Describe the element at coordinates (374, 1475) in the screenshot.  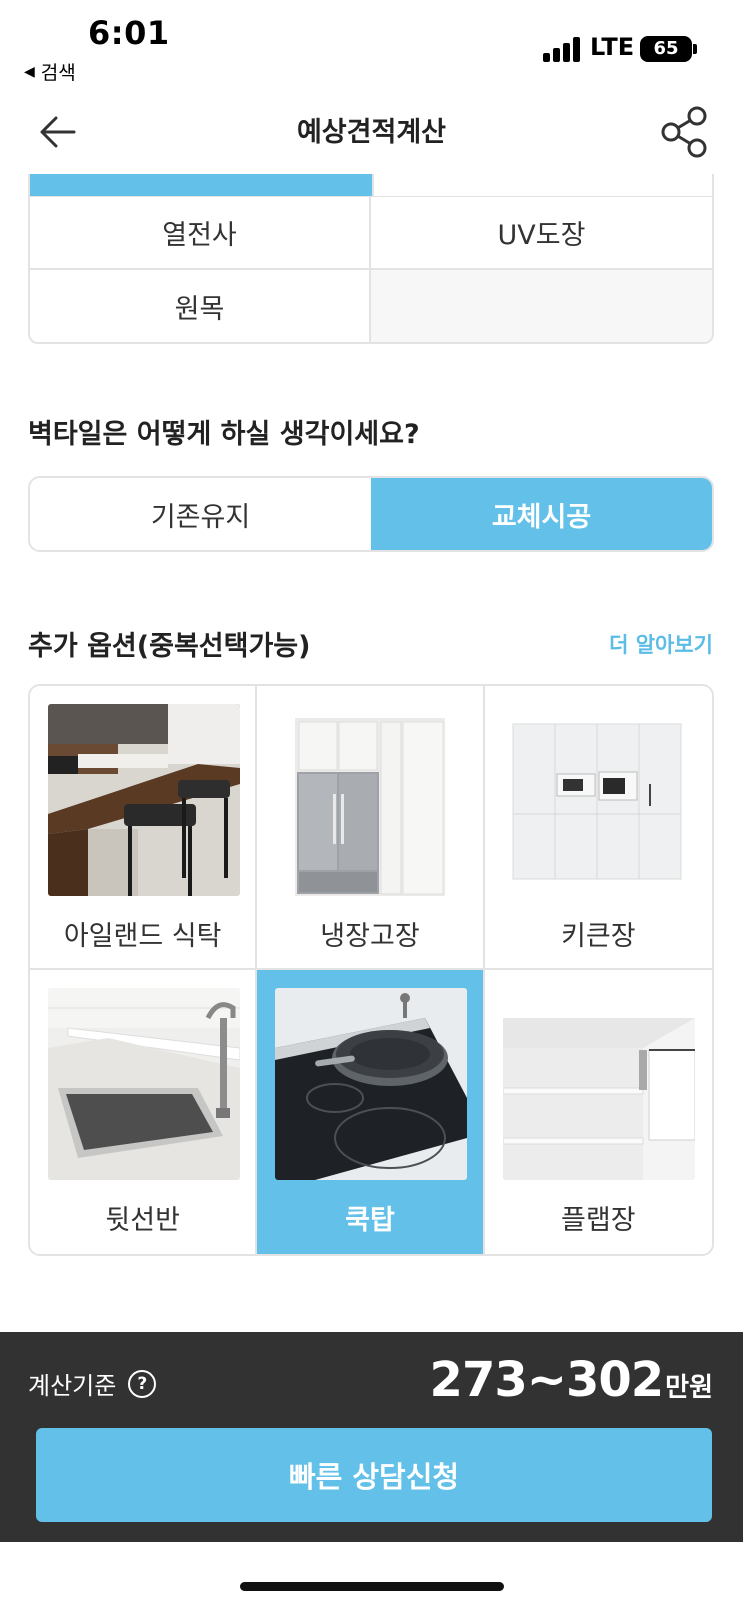
I see `quick-consult-button: 빠른 상담신청` at that location.